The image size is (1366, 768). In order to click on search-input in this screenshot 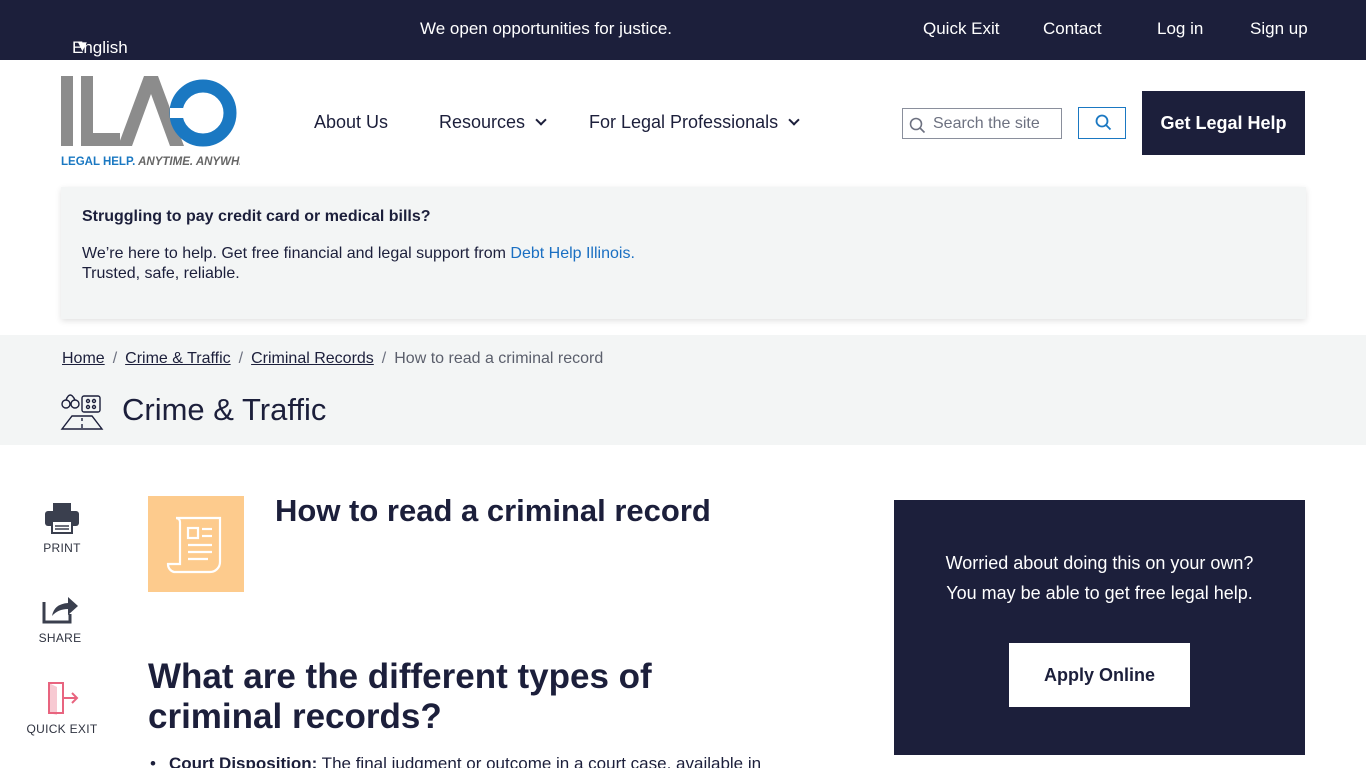, I will do `click(995, 124)`.